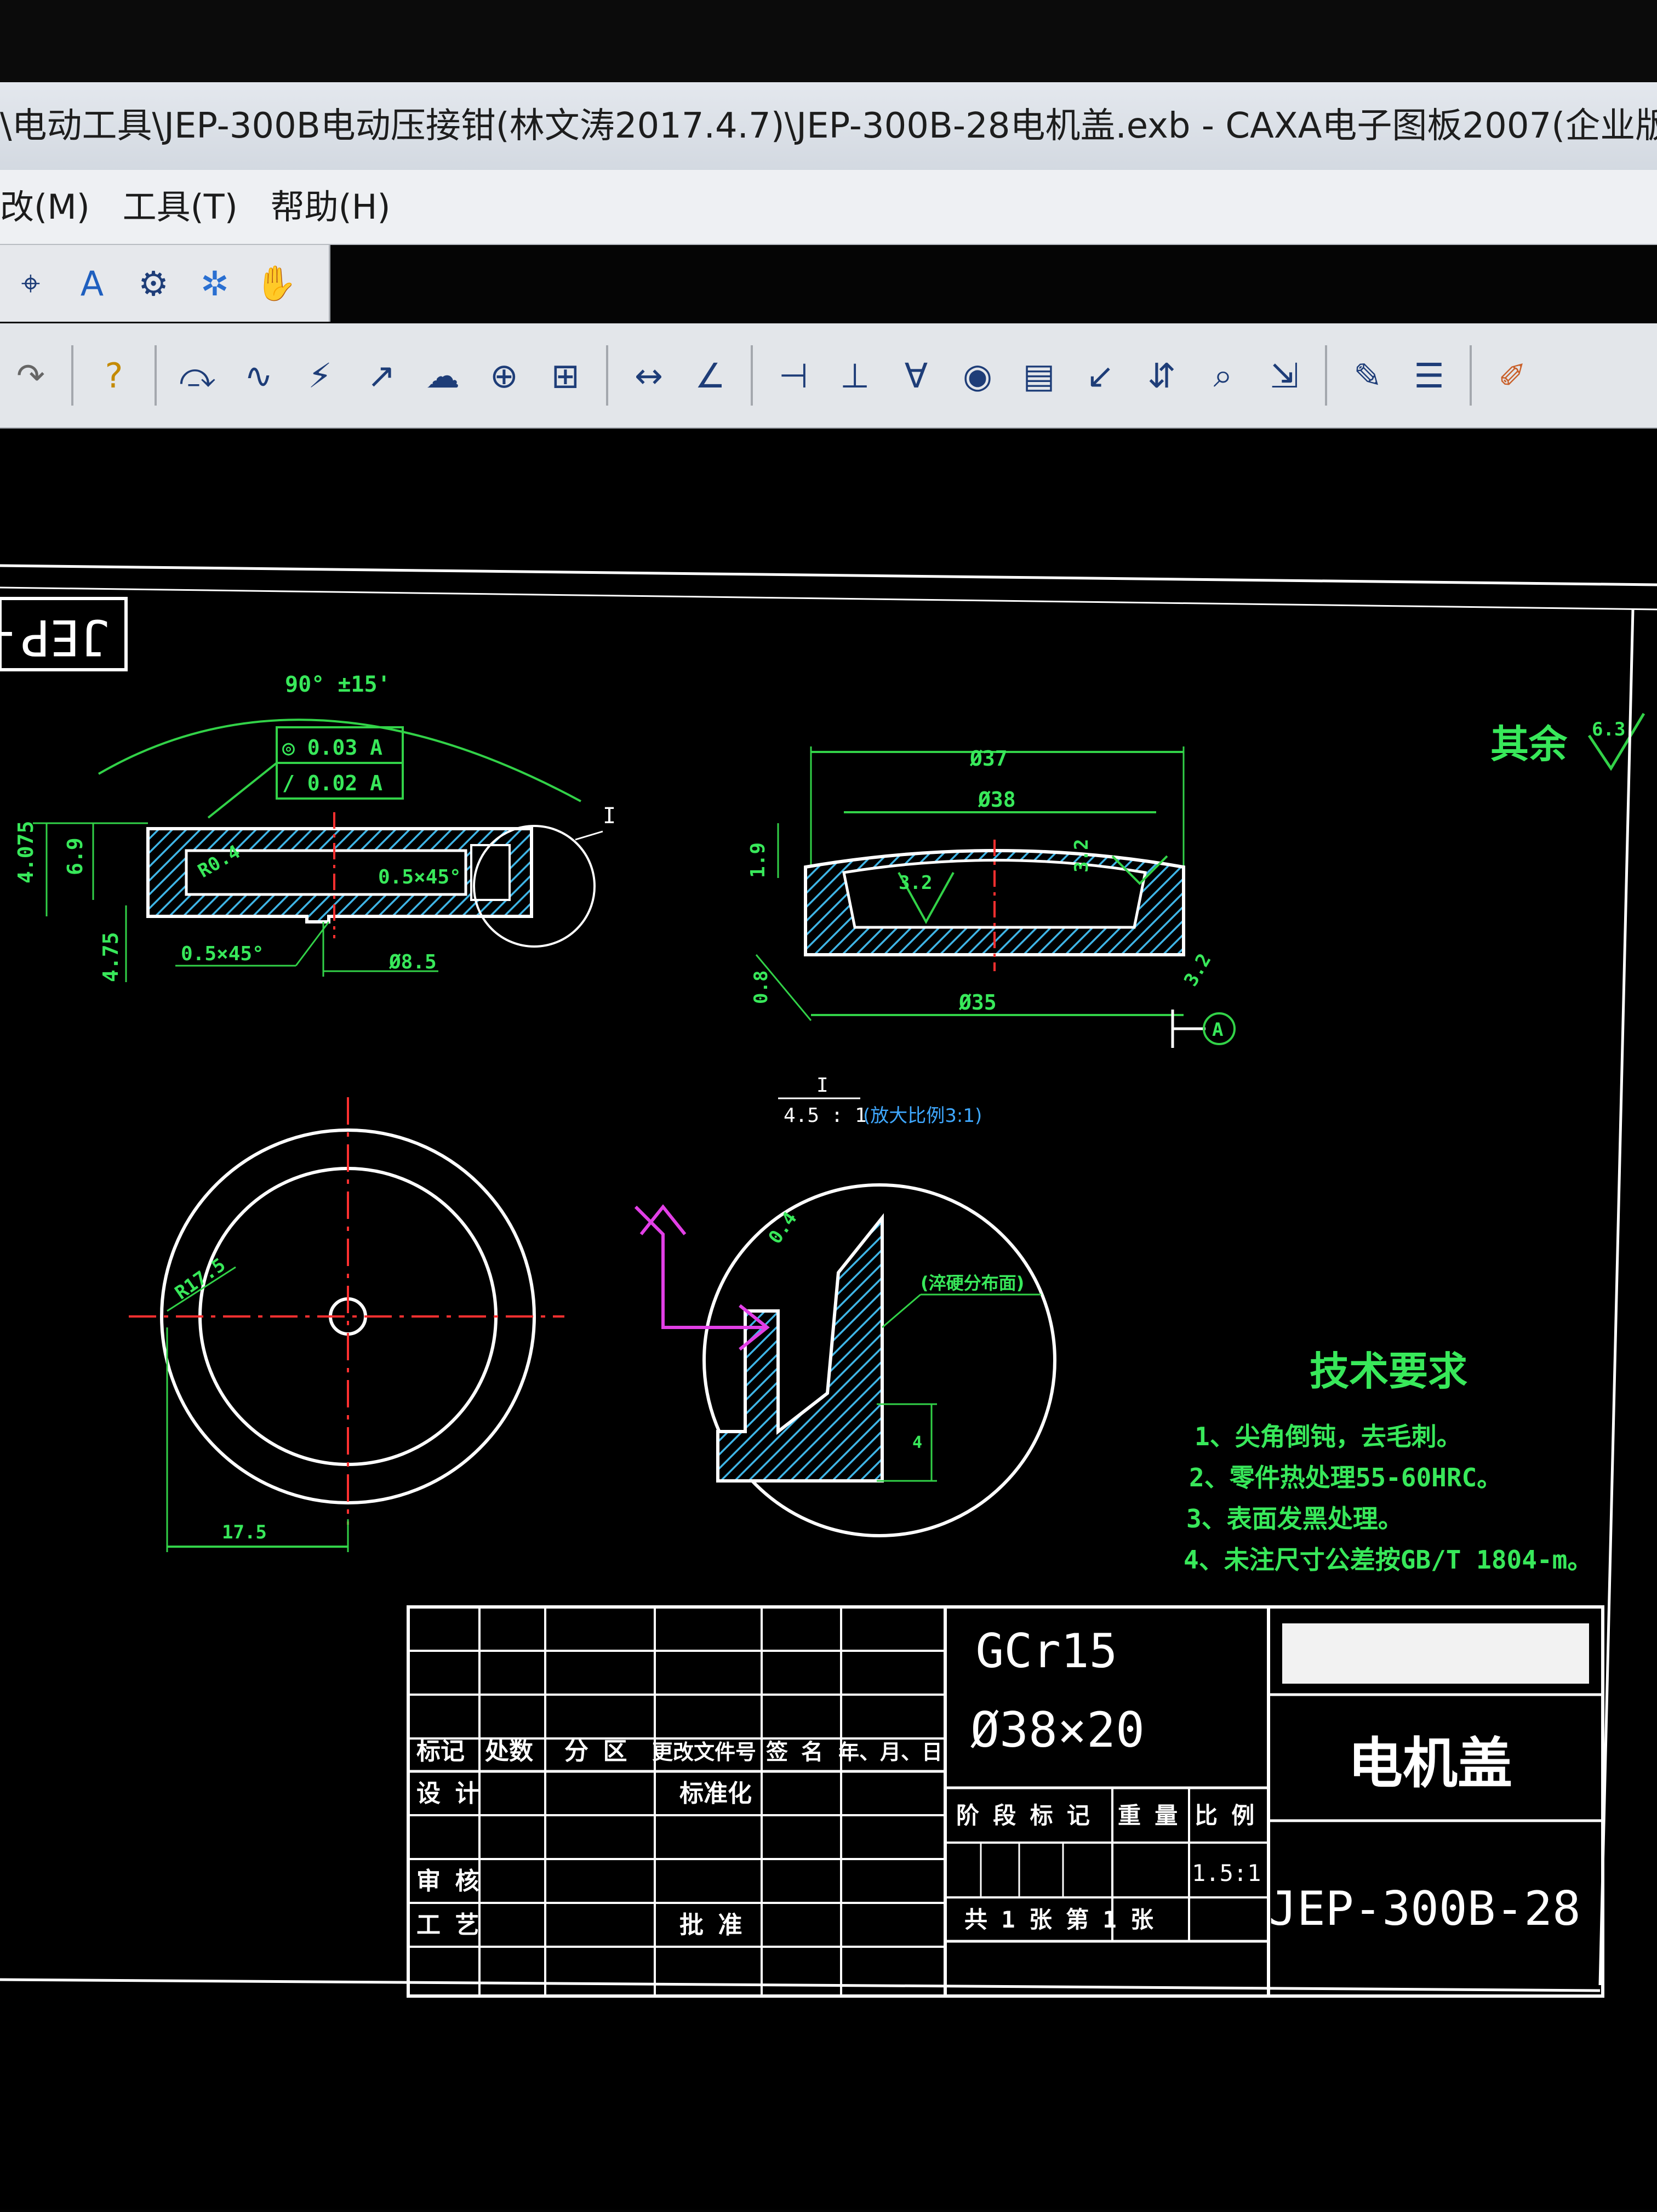 Image resolution: width=1657 pixels, height=2212 pixels. What do you see at coordinates (1224, 1815) in the screenshot?
I see `scale-label: 比 例` at bounding box center [1224, 1815].